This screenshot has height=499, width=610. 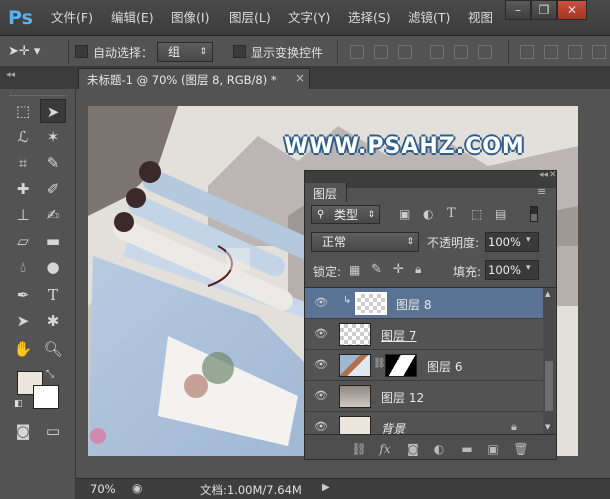 What do you see at coordinates (194, 78) in the screenshot?
I see `document-tab: 未标题-1 @ 70% (图层 8, RGB/8) * ×` at bounding box center [194, 78].